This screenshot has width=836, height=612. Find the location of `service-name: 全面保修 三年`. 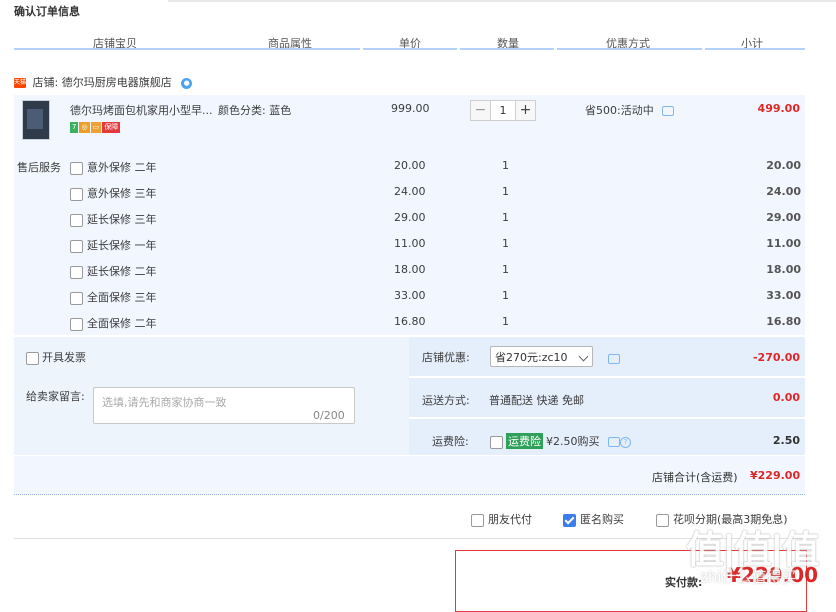

service-name: 全面保修 三年 is located at coordinates (122, 297).